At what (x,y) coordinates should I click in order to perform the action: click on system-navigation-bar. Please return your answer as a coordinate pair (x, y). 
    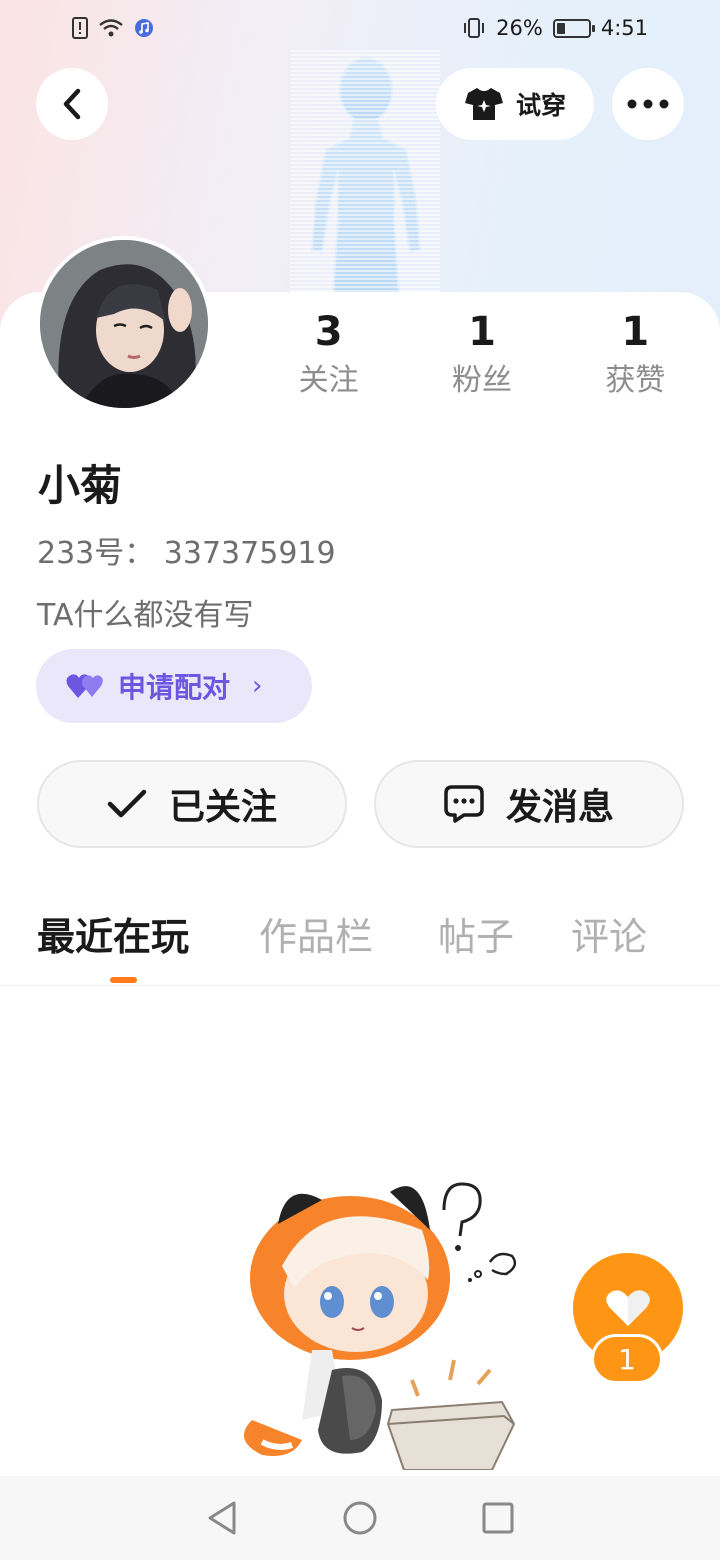
    Looking at the image, I should click on (360, 1518).